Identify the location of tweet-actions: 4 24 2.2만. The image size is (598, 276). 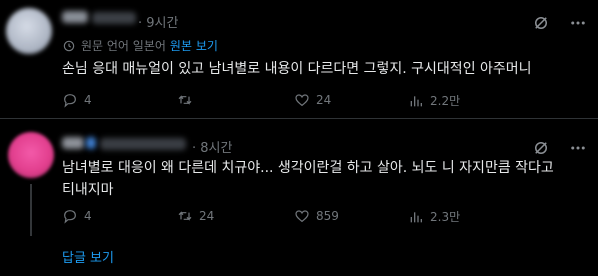
(322, 102).